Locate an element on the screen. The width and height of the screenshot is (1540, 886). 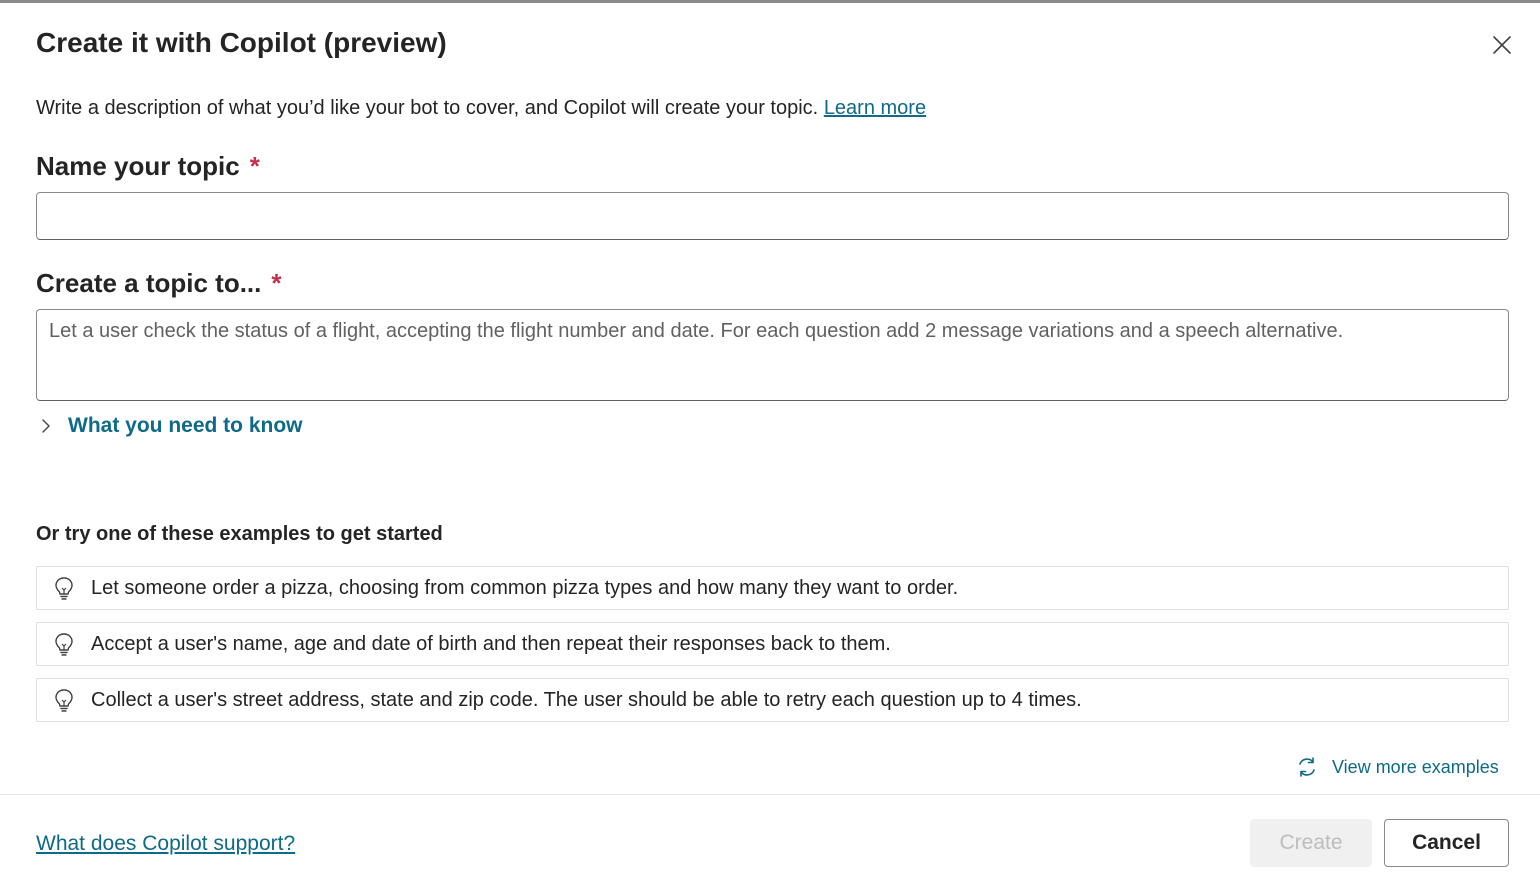
name-topic-label-text: Name your topic is located at coordinates (138, 166).